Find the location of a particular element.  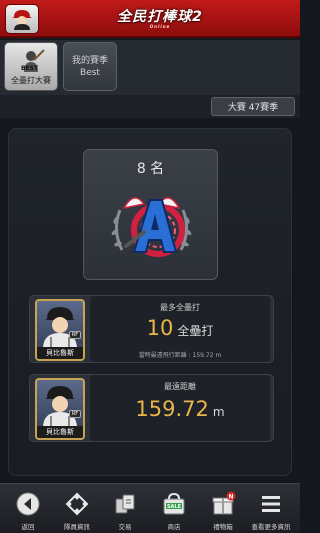

tab-homerun-derby: BEST 全壘打大賽 is located at coordinates (31, 66).